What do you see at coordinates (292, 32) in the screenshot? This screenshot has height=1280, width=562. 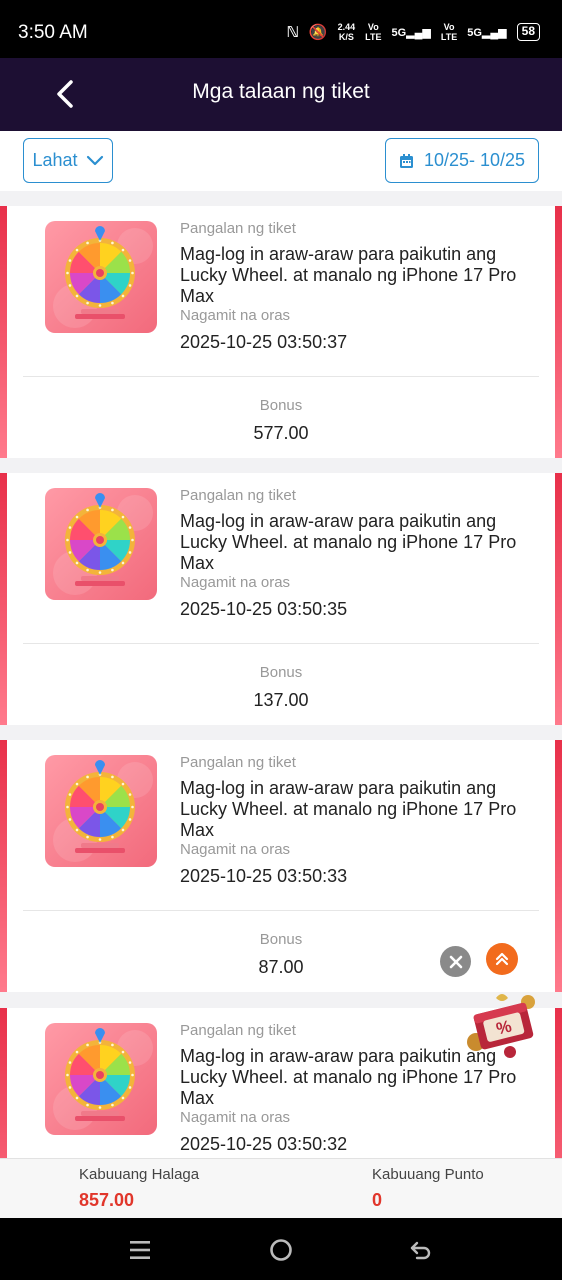 I see `nfc-icon: ℕ` at bounding box center [292, 32].